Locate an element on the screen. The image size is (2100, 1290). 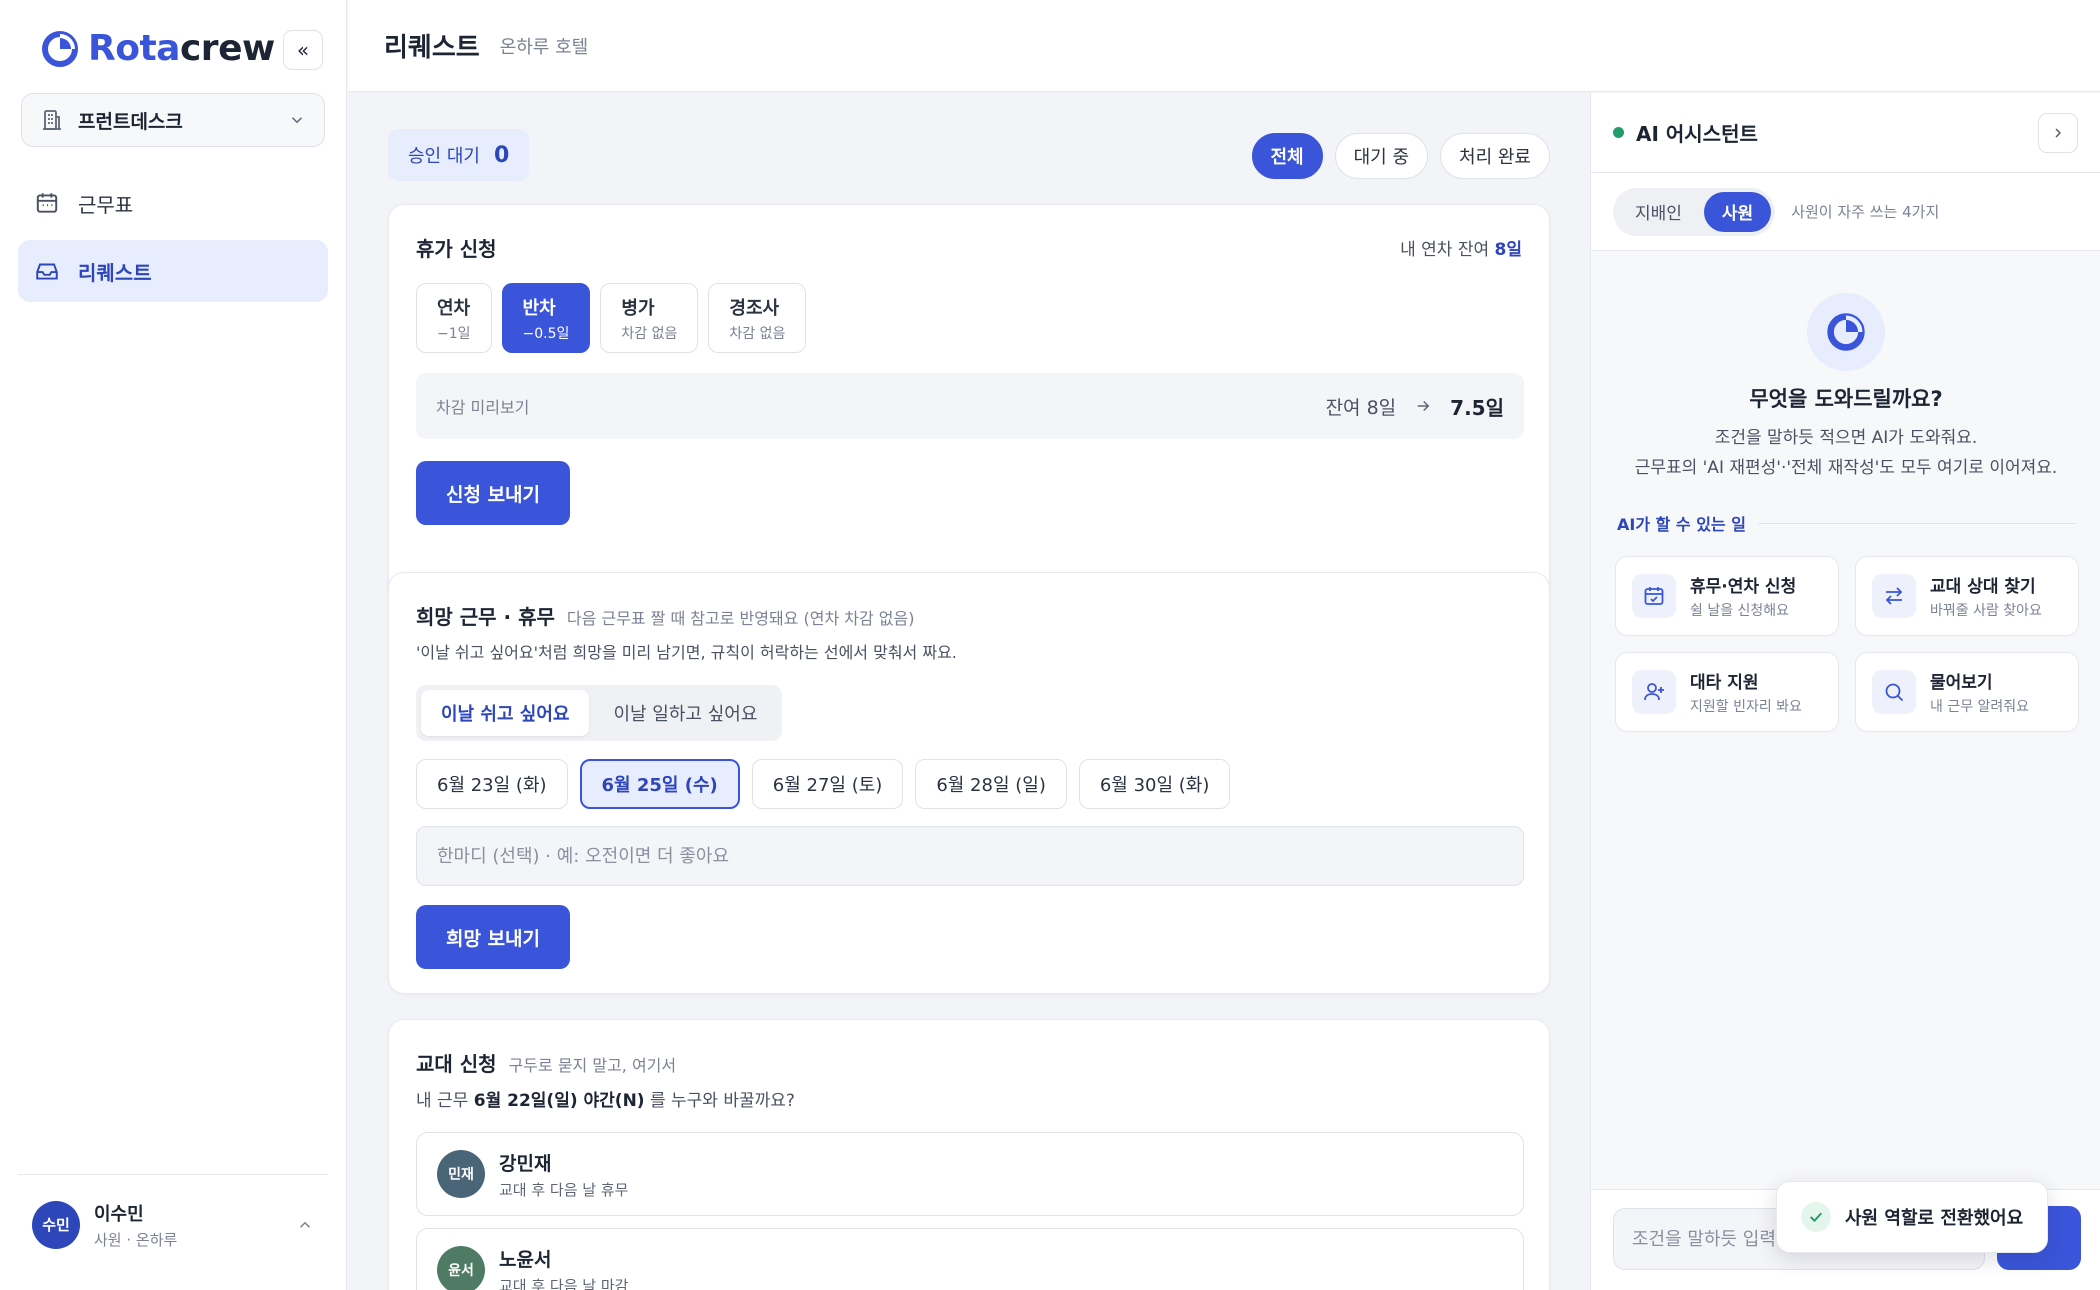
inbox-icon is located at coordinates (47, 271).